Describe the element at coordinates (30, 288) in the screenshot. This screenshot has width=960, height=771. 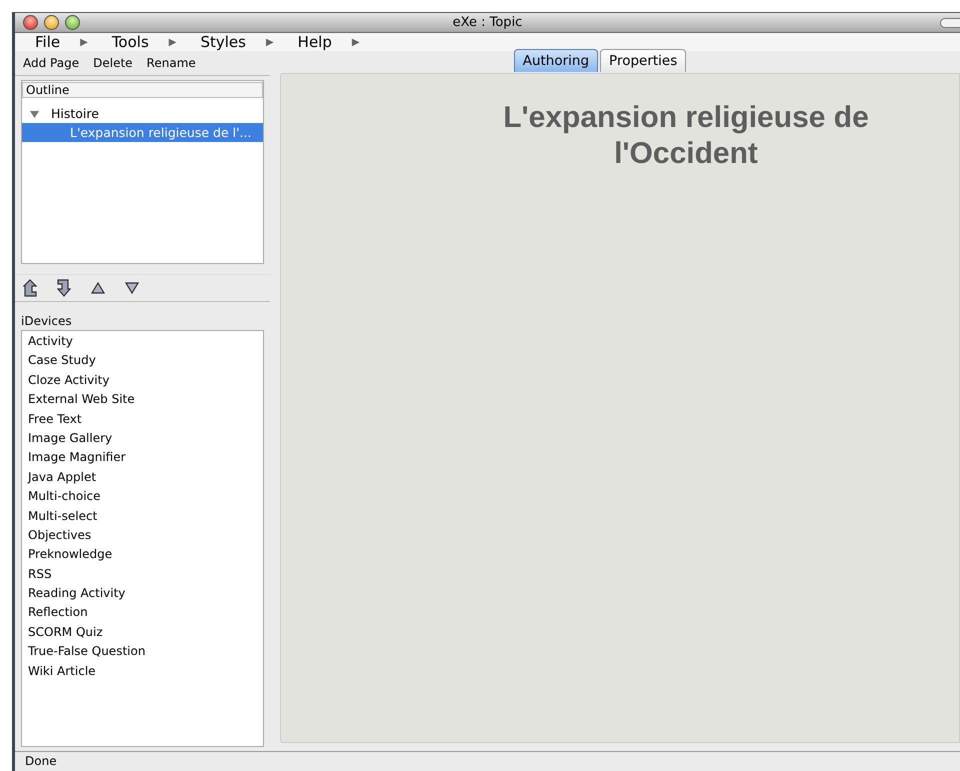
I see `promote-icon` at that location.